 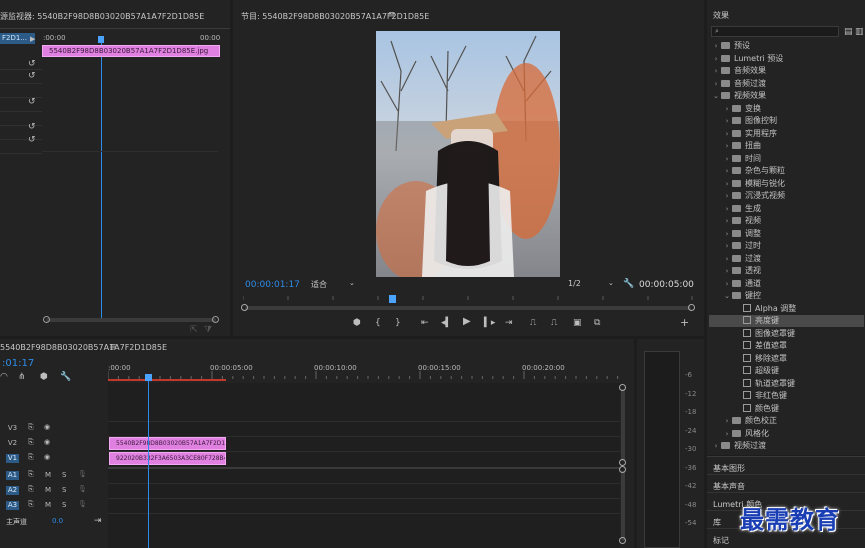 I want to click on effects-item: 颜色键, so click(x=786, y=409).